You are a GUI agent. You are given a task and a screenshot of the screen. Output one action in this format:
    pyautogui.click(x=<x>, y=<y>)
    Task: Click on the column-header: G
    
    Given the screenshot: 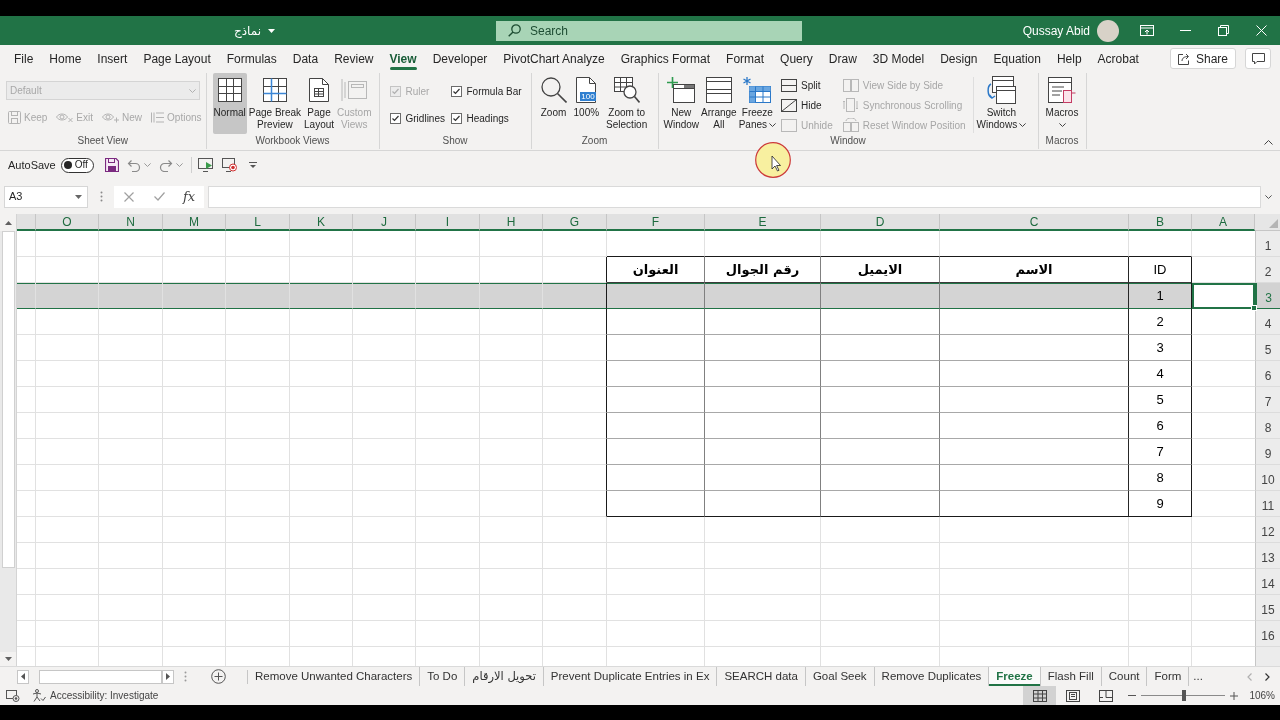 What is the action you would take?
    pyautogui.click(x=575, y=222)
    